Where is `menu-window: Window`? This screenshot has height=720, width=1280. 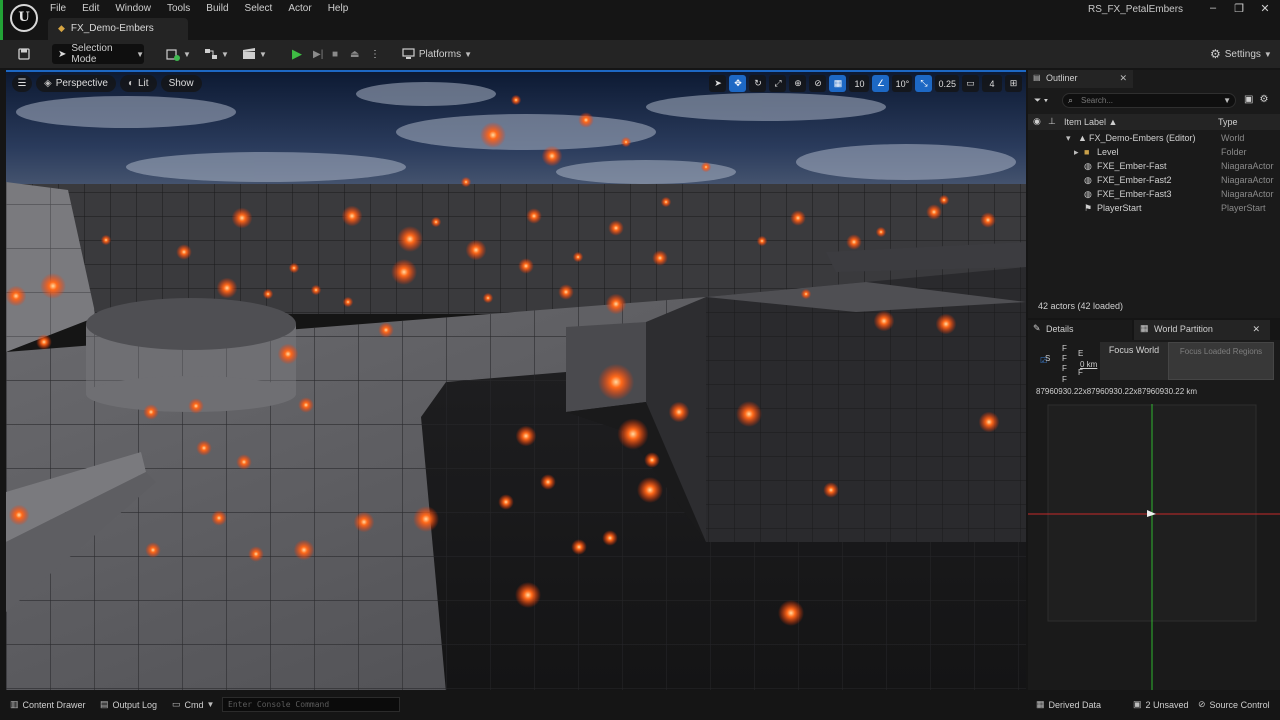 menu-window: Window is located at coordinates (133, 9).